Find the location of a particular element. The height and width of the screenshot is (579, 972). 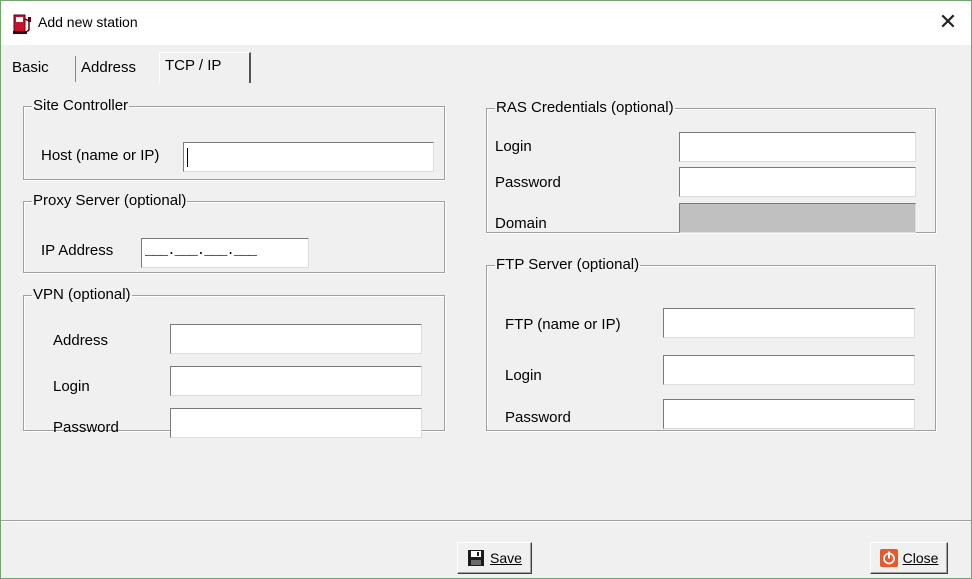

site-controller-group: Site Controller Host (name or IP) is located at coordinates (234, 139).